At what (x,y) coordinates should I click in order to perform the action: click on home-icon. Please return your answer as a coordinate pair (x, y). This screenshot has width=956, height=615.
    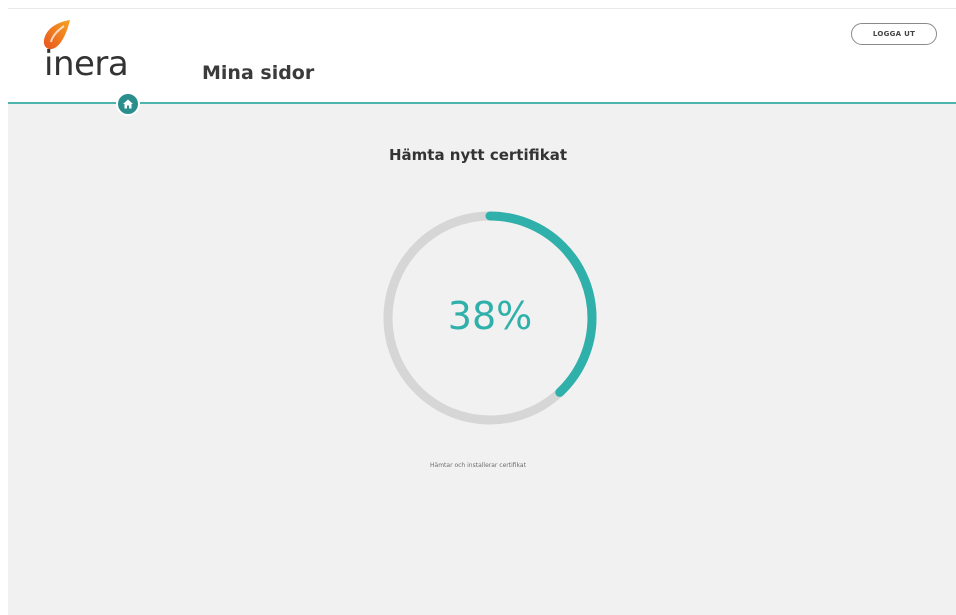
    Looking at the image, I should click on (128, 104).